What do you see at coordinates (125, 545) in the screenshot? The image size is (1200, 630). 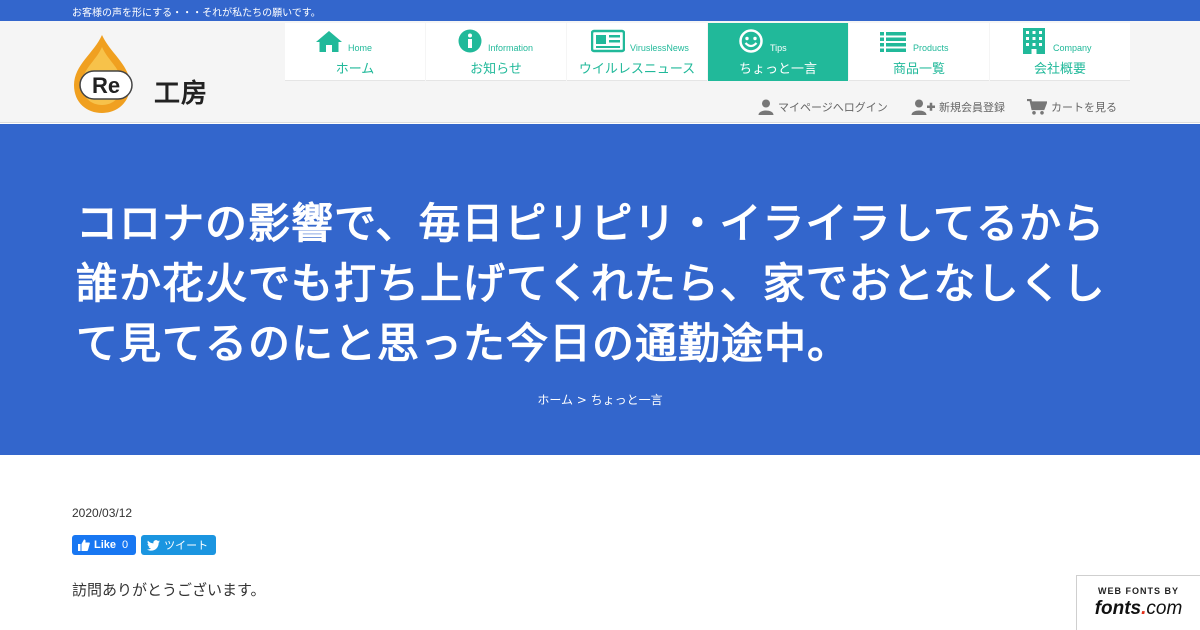 I see `like-count: 0` at bounding box center [125, 545].